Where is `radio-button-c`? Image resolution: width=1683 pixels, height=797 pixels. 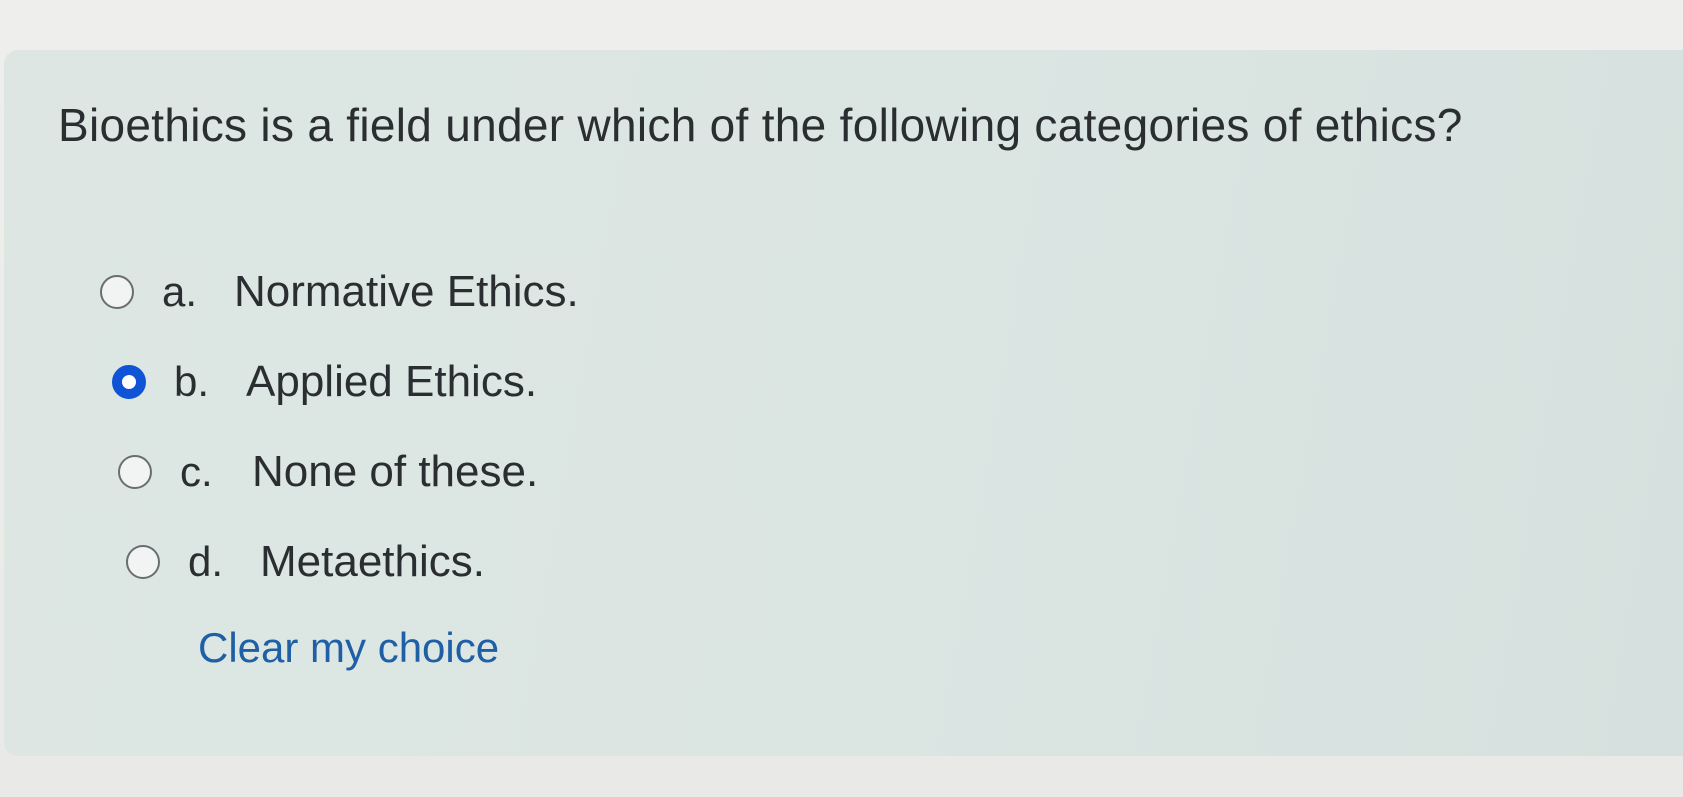 radio-button-c is located at coordinates (135, 472).